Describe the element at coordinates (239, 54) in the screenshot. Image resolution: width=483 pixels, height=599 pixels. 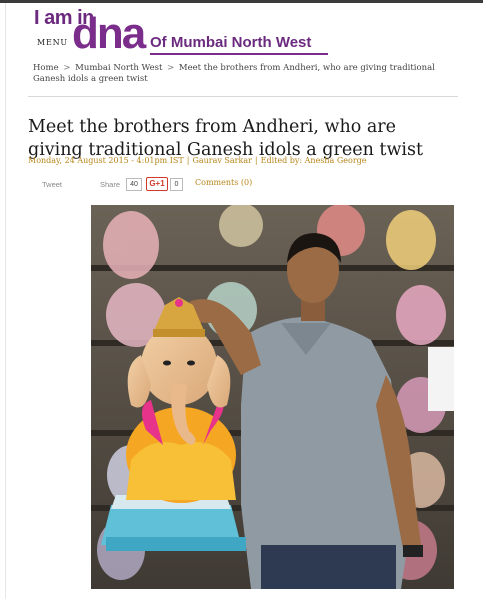
I see `logo-underline` at that location.